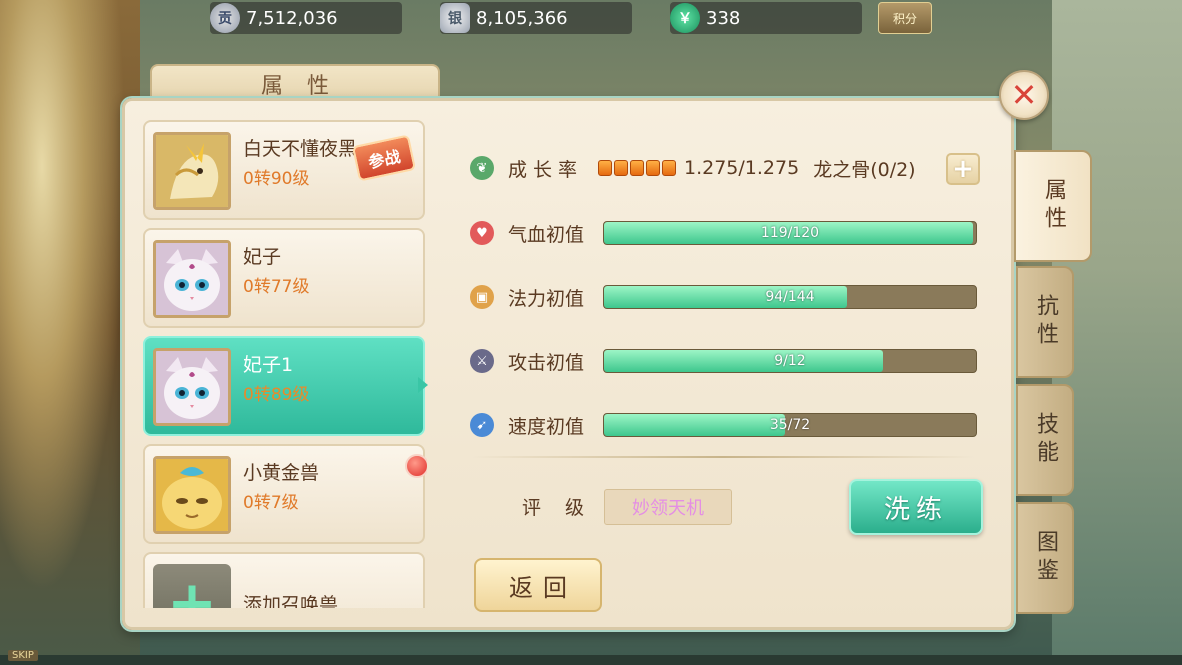 The image size is (1182, 665). Describe the element at coordinates (522, 18) in the screenshot. I see `currency-value: 8,105,366` at that location.